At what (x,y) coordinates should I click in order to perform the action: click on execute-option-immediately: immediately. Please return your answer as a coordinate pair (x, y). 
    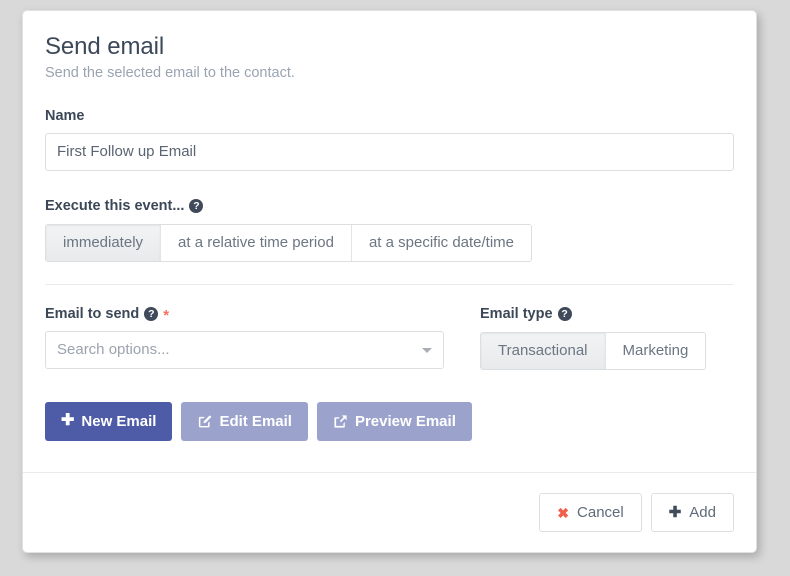
    Looking at the image, I should click on (103, 242).